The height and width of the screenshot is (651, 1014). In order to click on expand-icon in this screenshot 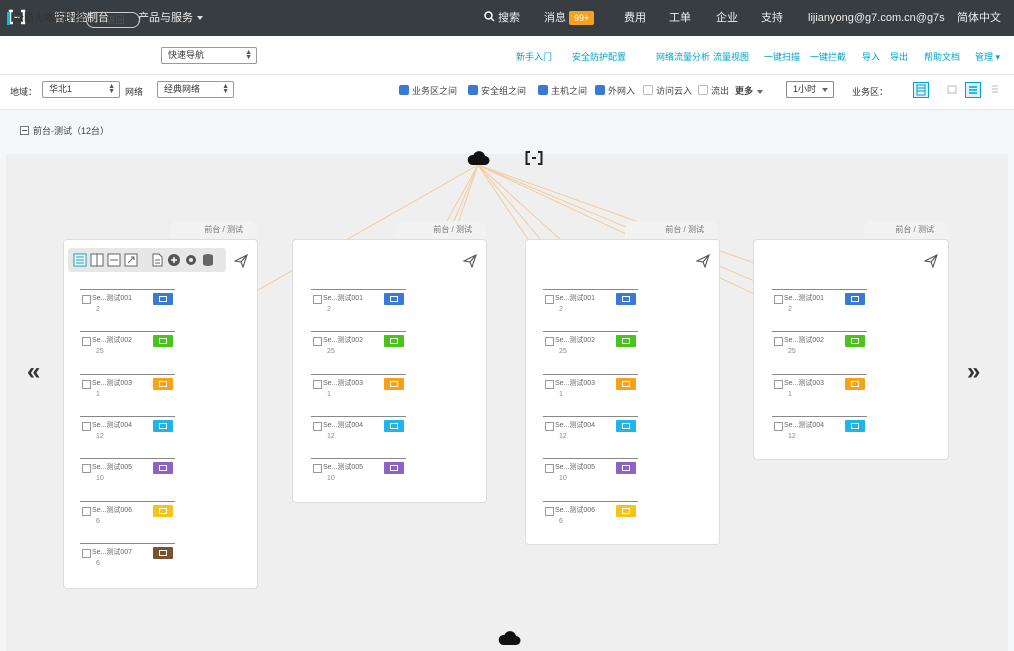, I will do `click(131, 260)`.